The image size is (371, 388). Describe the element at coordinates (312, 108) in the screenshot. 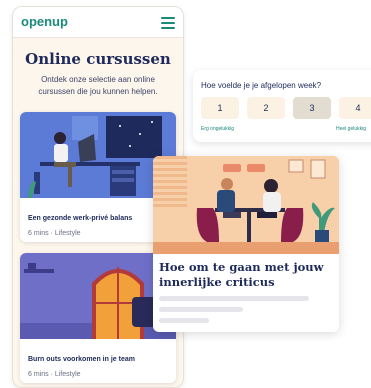

I see `mood-option-3-selected: 3` at that location.